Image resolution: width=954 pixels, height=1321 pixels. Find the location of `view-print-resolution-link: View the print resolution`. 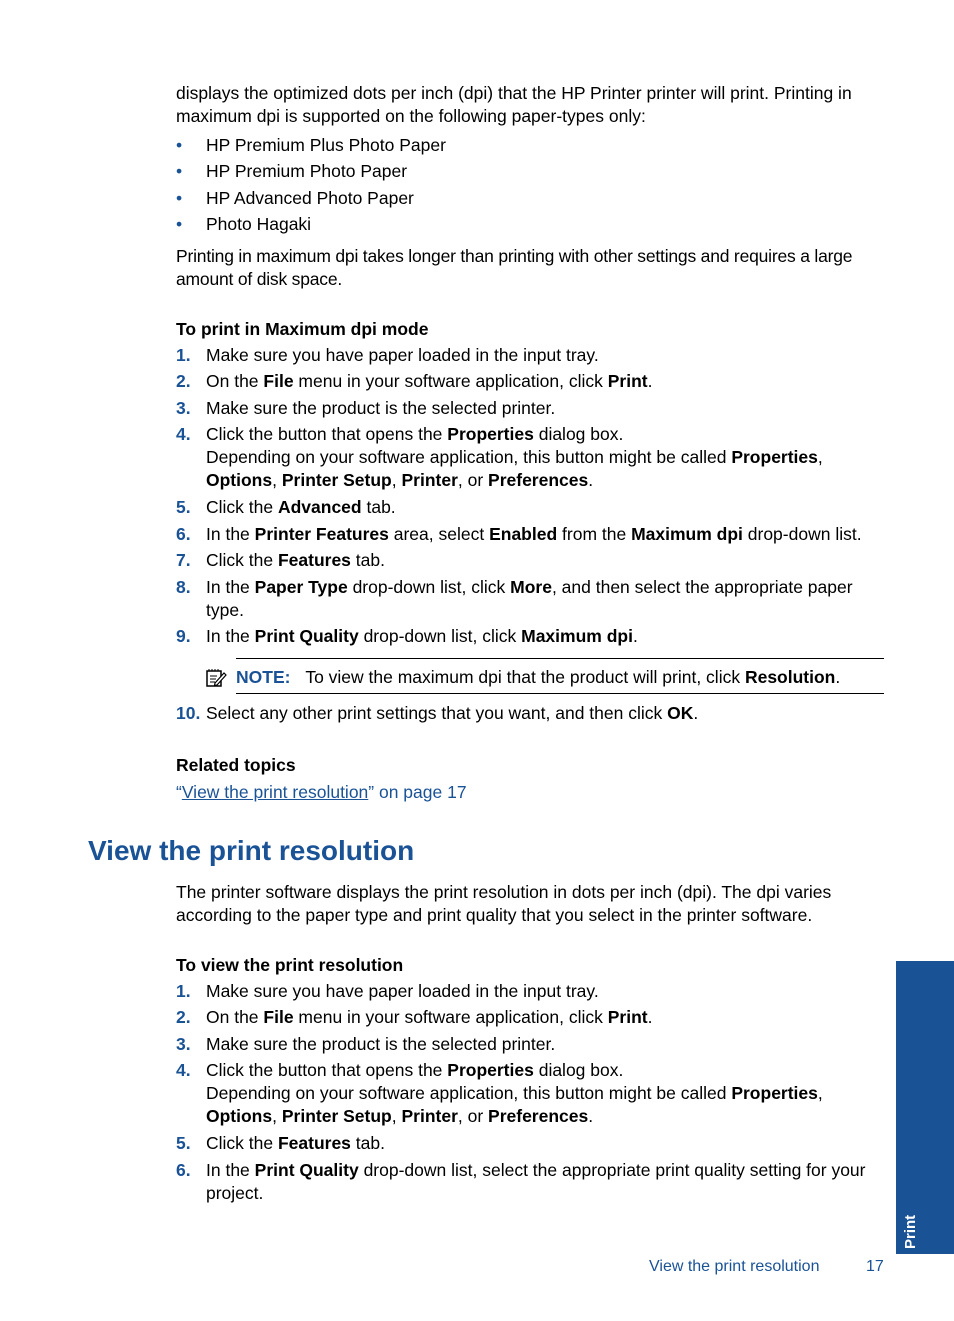

view-print-resolution-link: View the print resolution is located at coordinates (275, 792).